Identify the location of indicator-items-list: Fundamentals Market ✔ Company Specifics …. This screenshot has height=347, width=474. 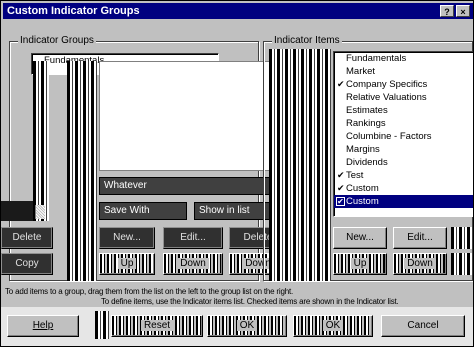
(403, 134).